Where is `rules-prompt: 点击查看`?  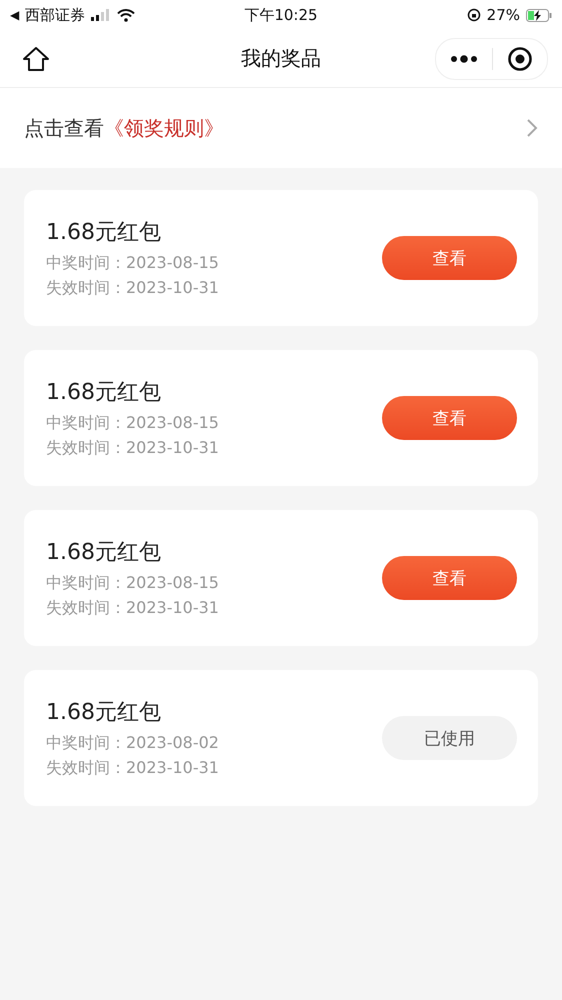
rules-prompt: 点击查看 is located at coordinates (64, 128).